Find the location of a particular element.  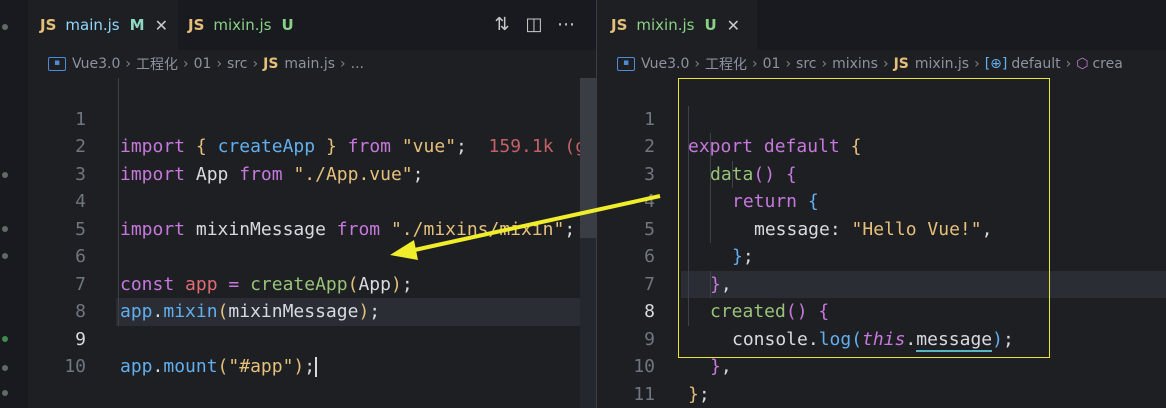

line-number: 11 is located at coordinates (644, 394).